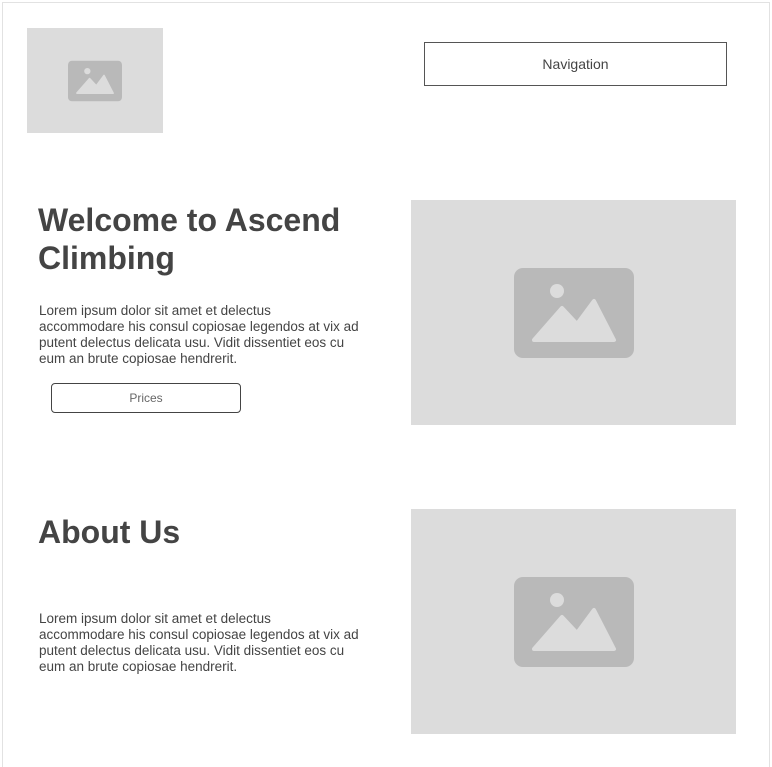 This screenshot has width=772, height=767. What do you see at coordinates (575, 64) in the screenshot?
I see `navigation-button: Navigation` at bounding box center [575, 64].